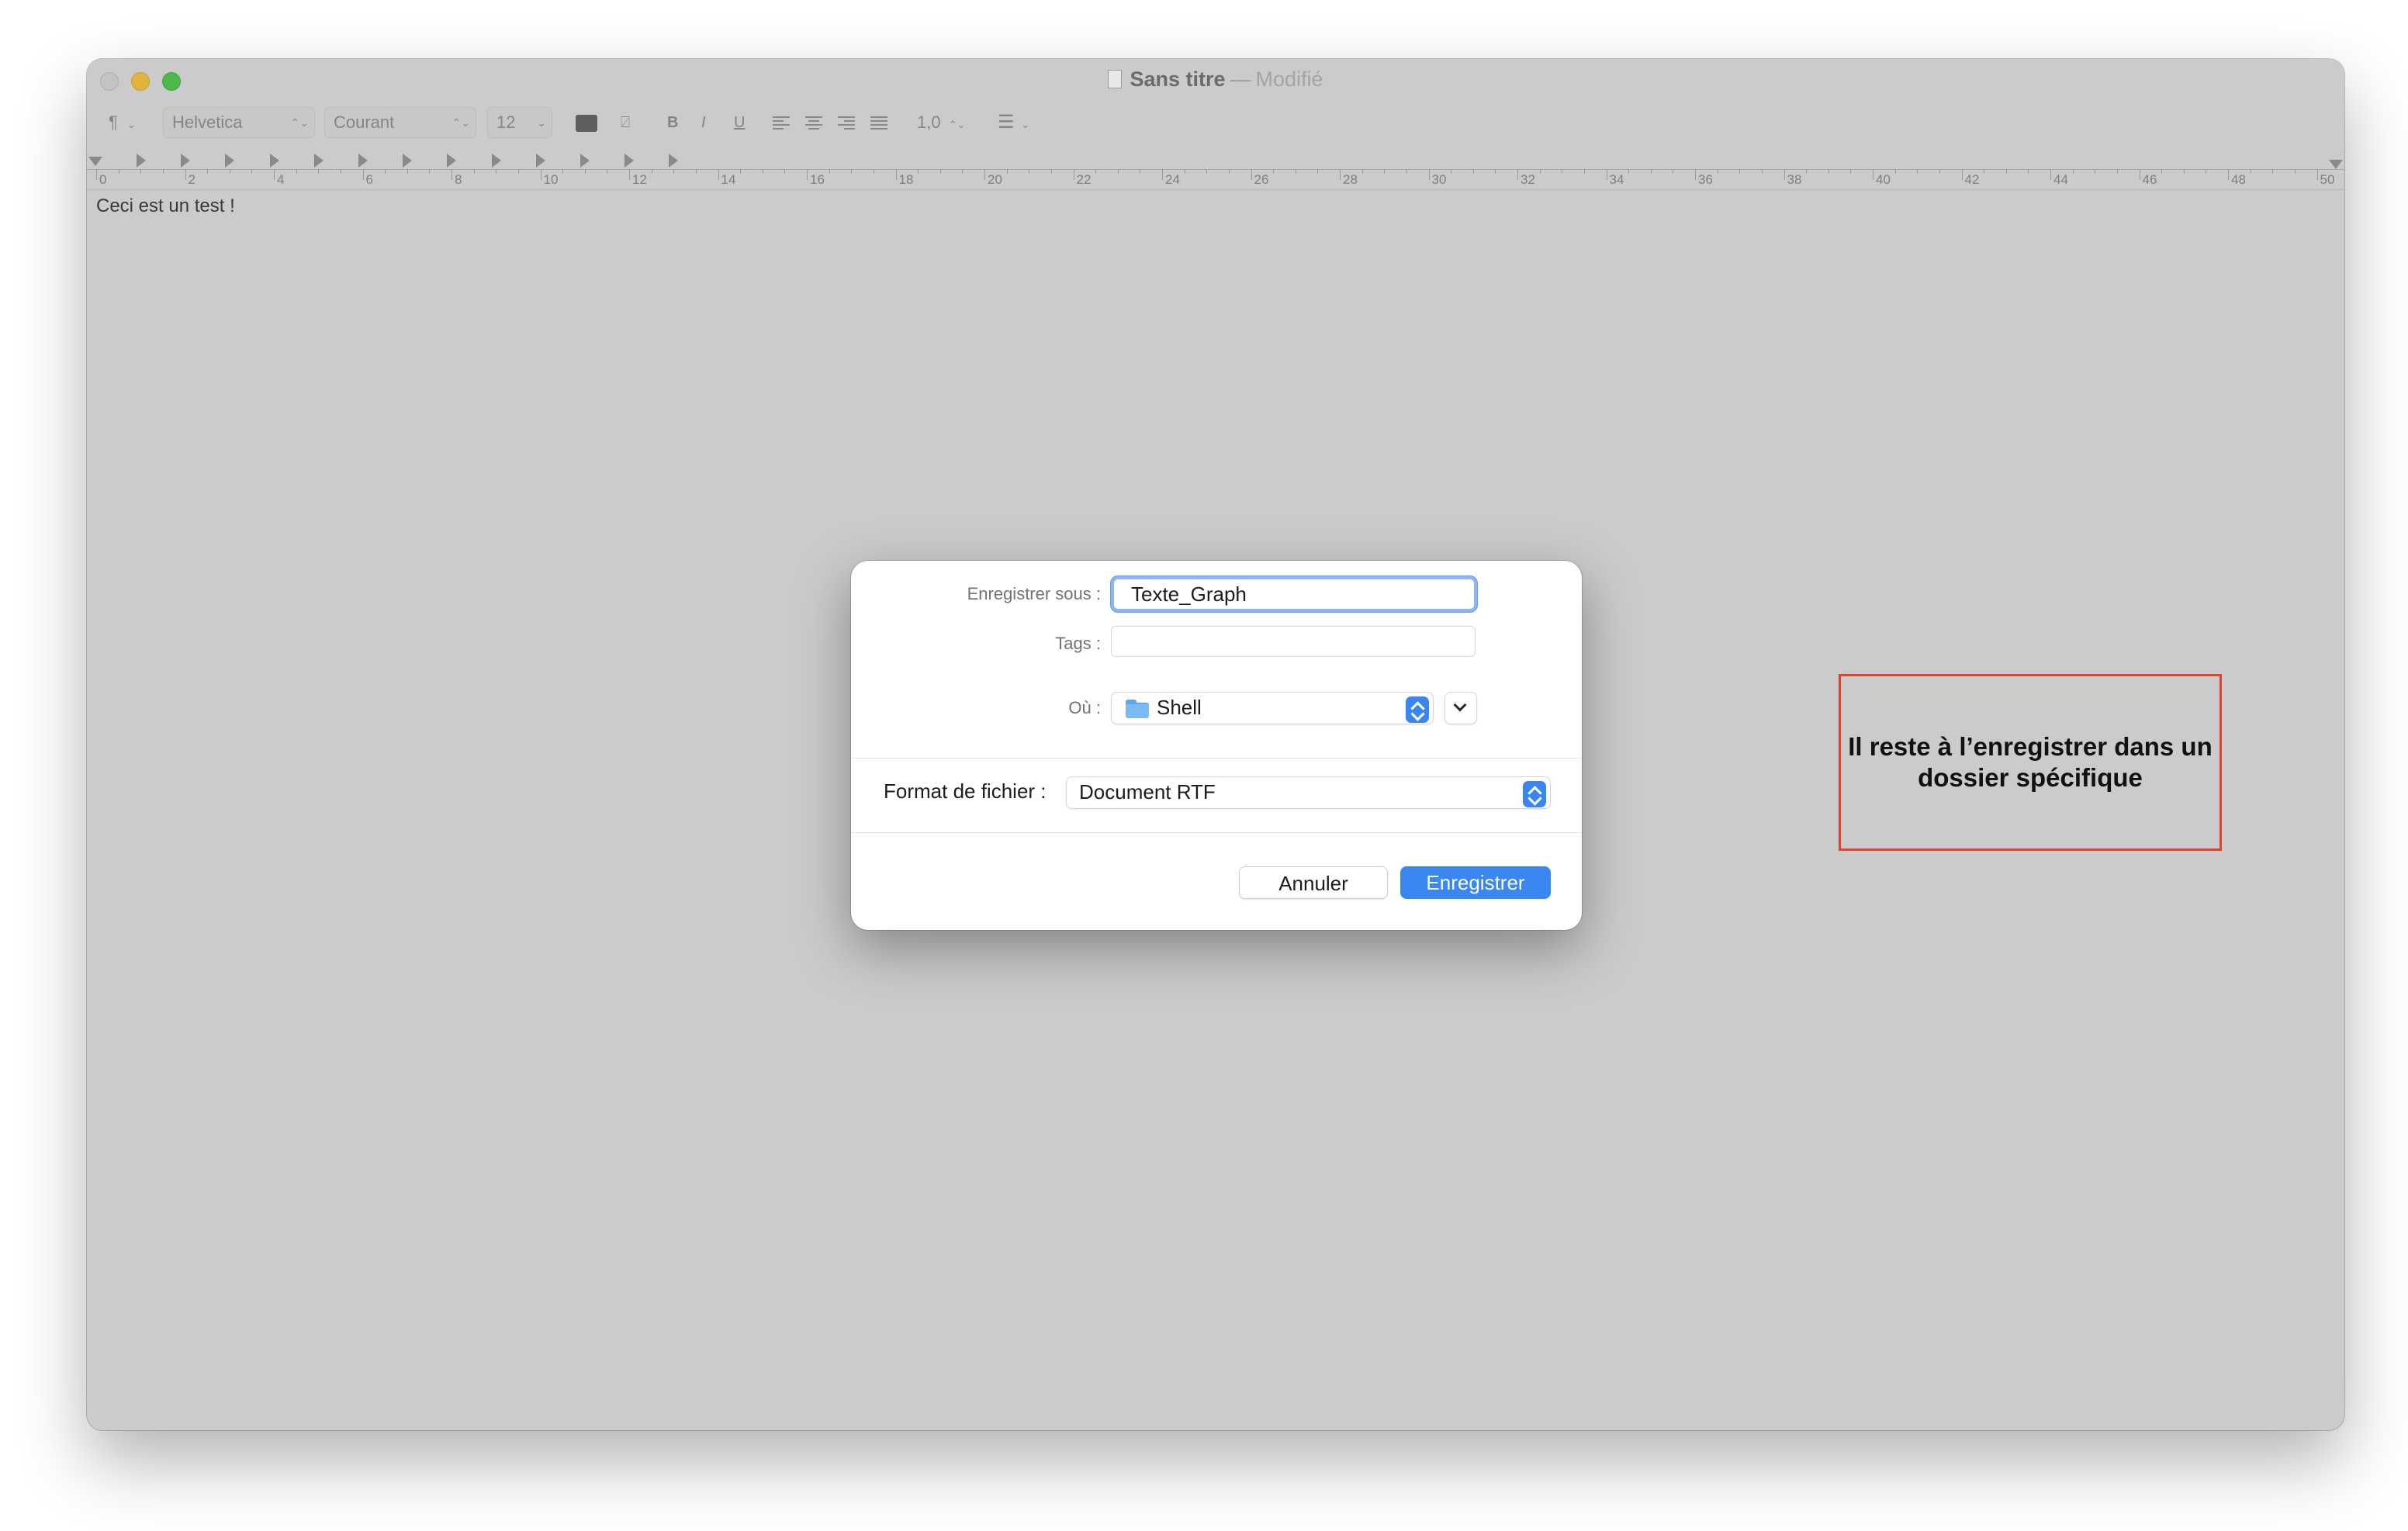  What do you see at coordinates (728, 179) in the screenshot?
I see `ruler-label: 14` at bounding box center [728, 179].